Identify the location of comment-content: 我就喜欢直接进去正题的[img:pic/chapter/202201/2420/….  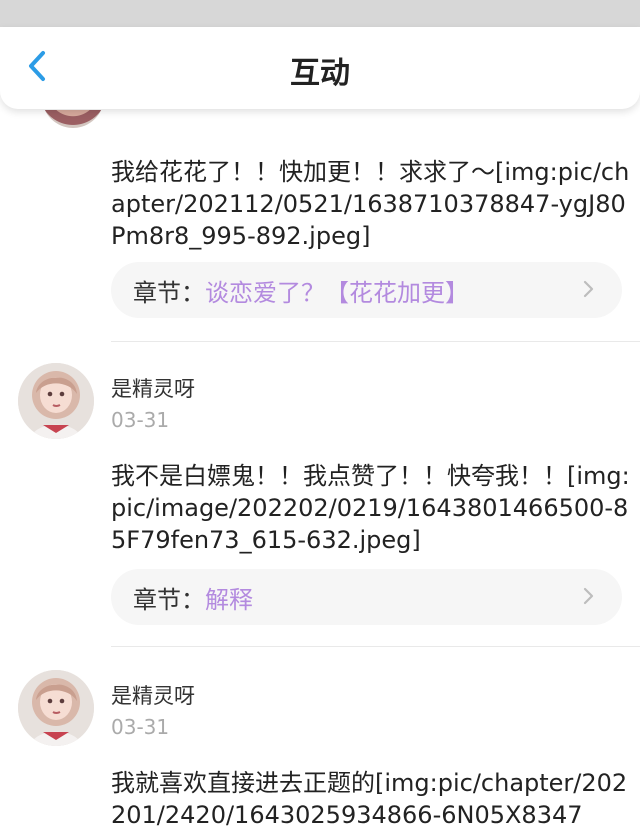
(369, 797).